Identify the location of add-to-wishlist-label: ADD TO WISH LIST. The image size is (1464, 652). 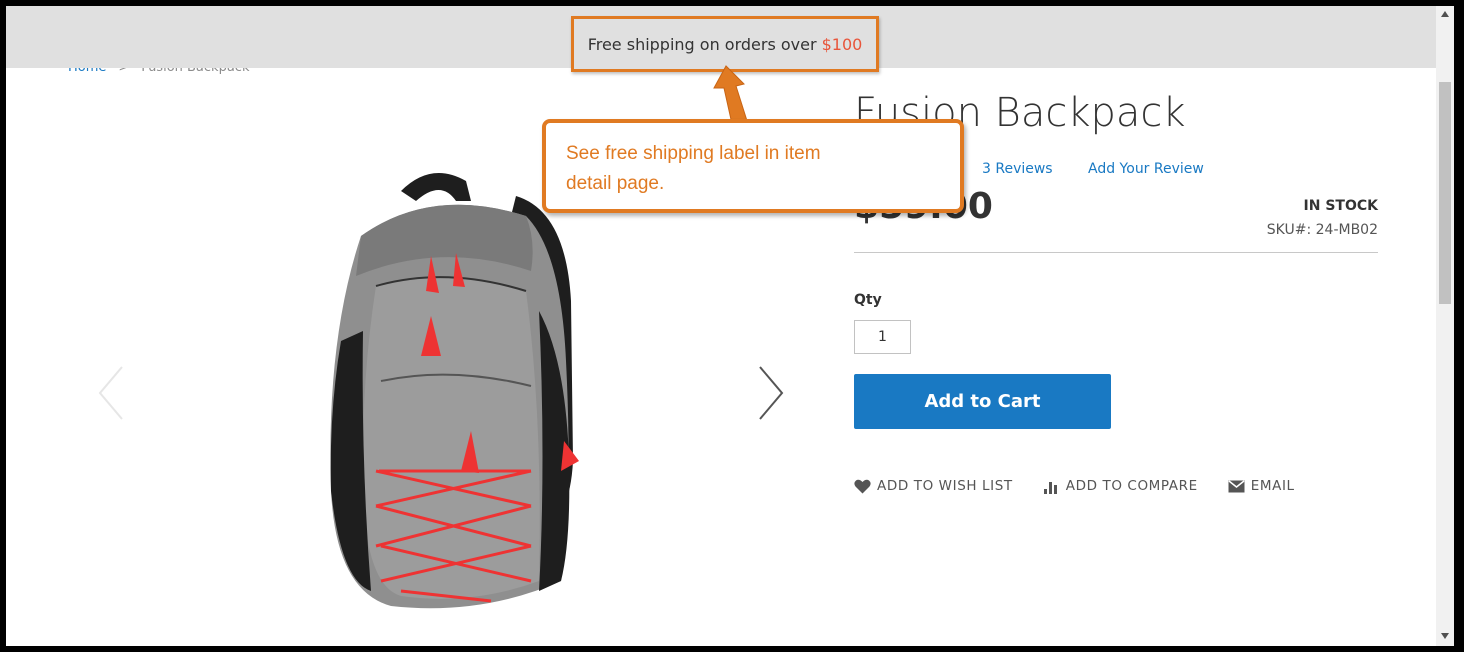
(945, 486).